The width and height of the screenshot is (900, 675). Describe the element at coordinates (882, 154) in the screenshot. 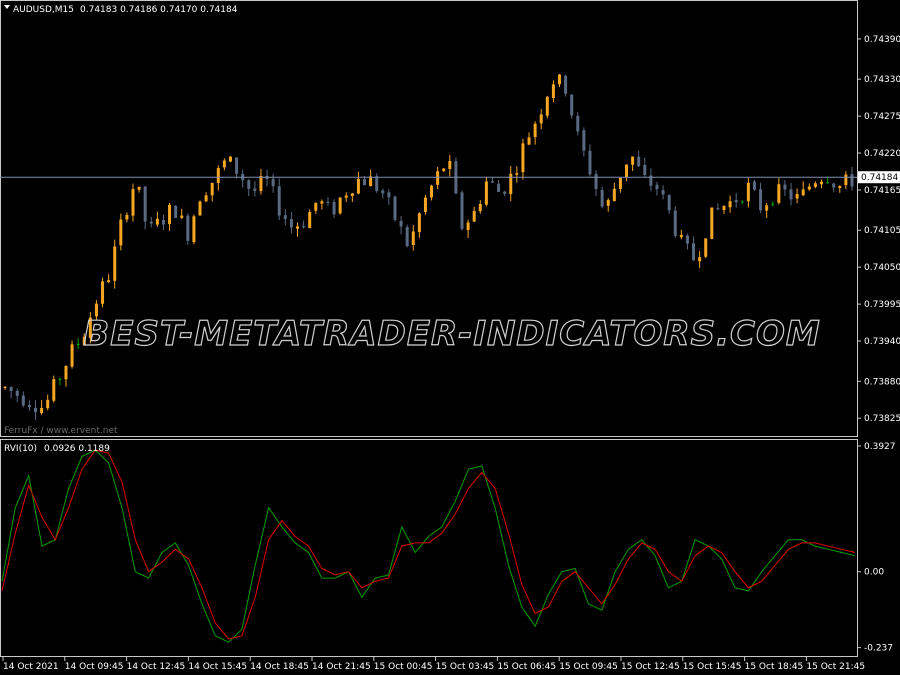

I see `price-tick-label: 0.74220` at that location.